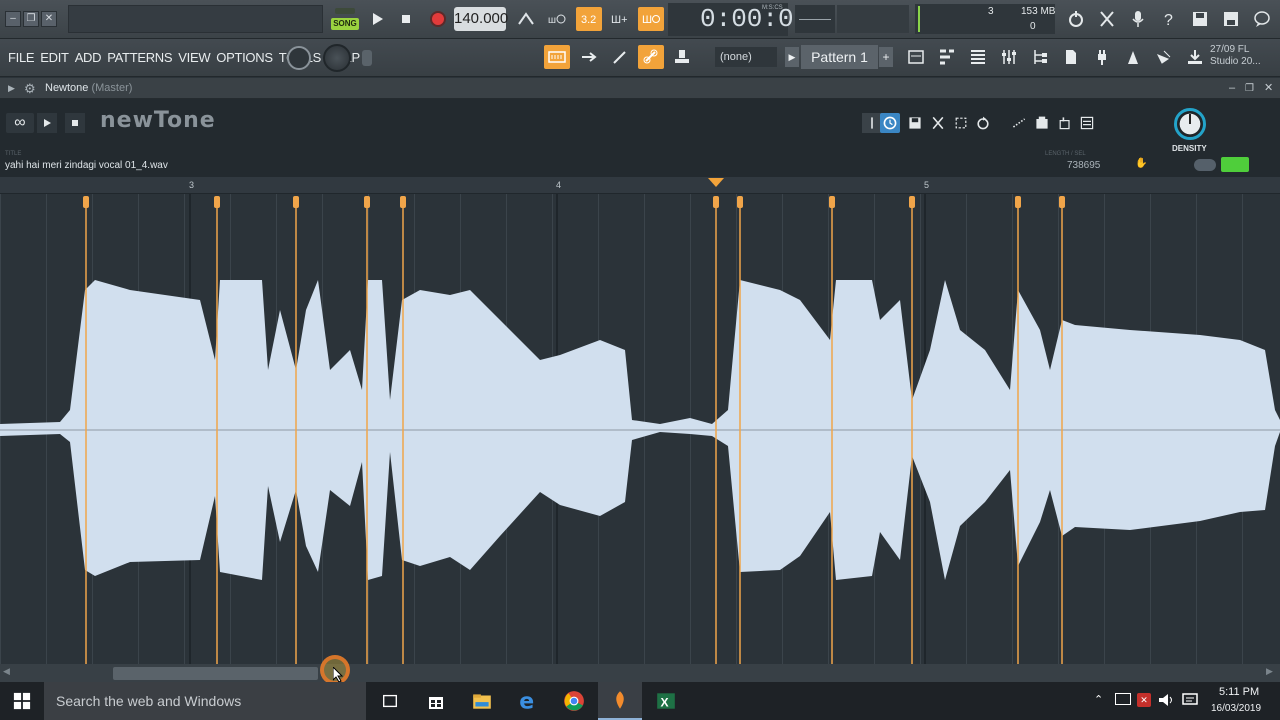 This screenshot has width=1280, height=720. Describe the element at coordinates (1205, 165) in the screenshot. I see `link-toggle-icon` at that location.